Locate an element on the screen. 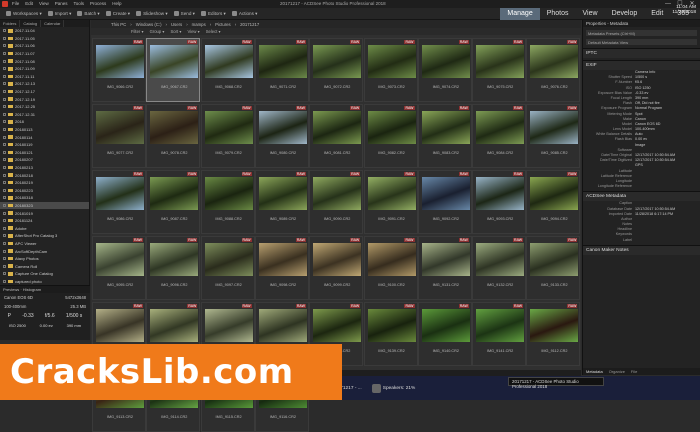  thumbnail-item: RAW IMG_9088.CR2 is located at coordinates (227, 202).